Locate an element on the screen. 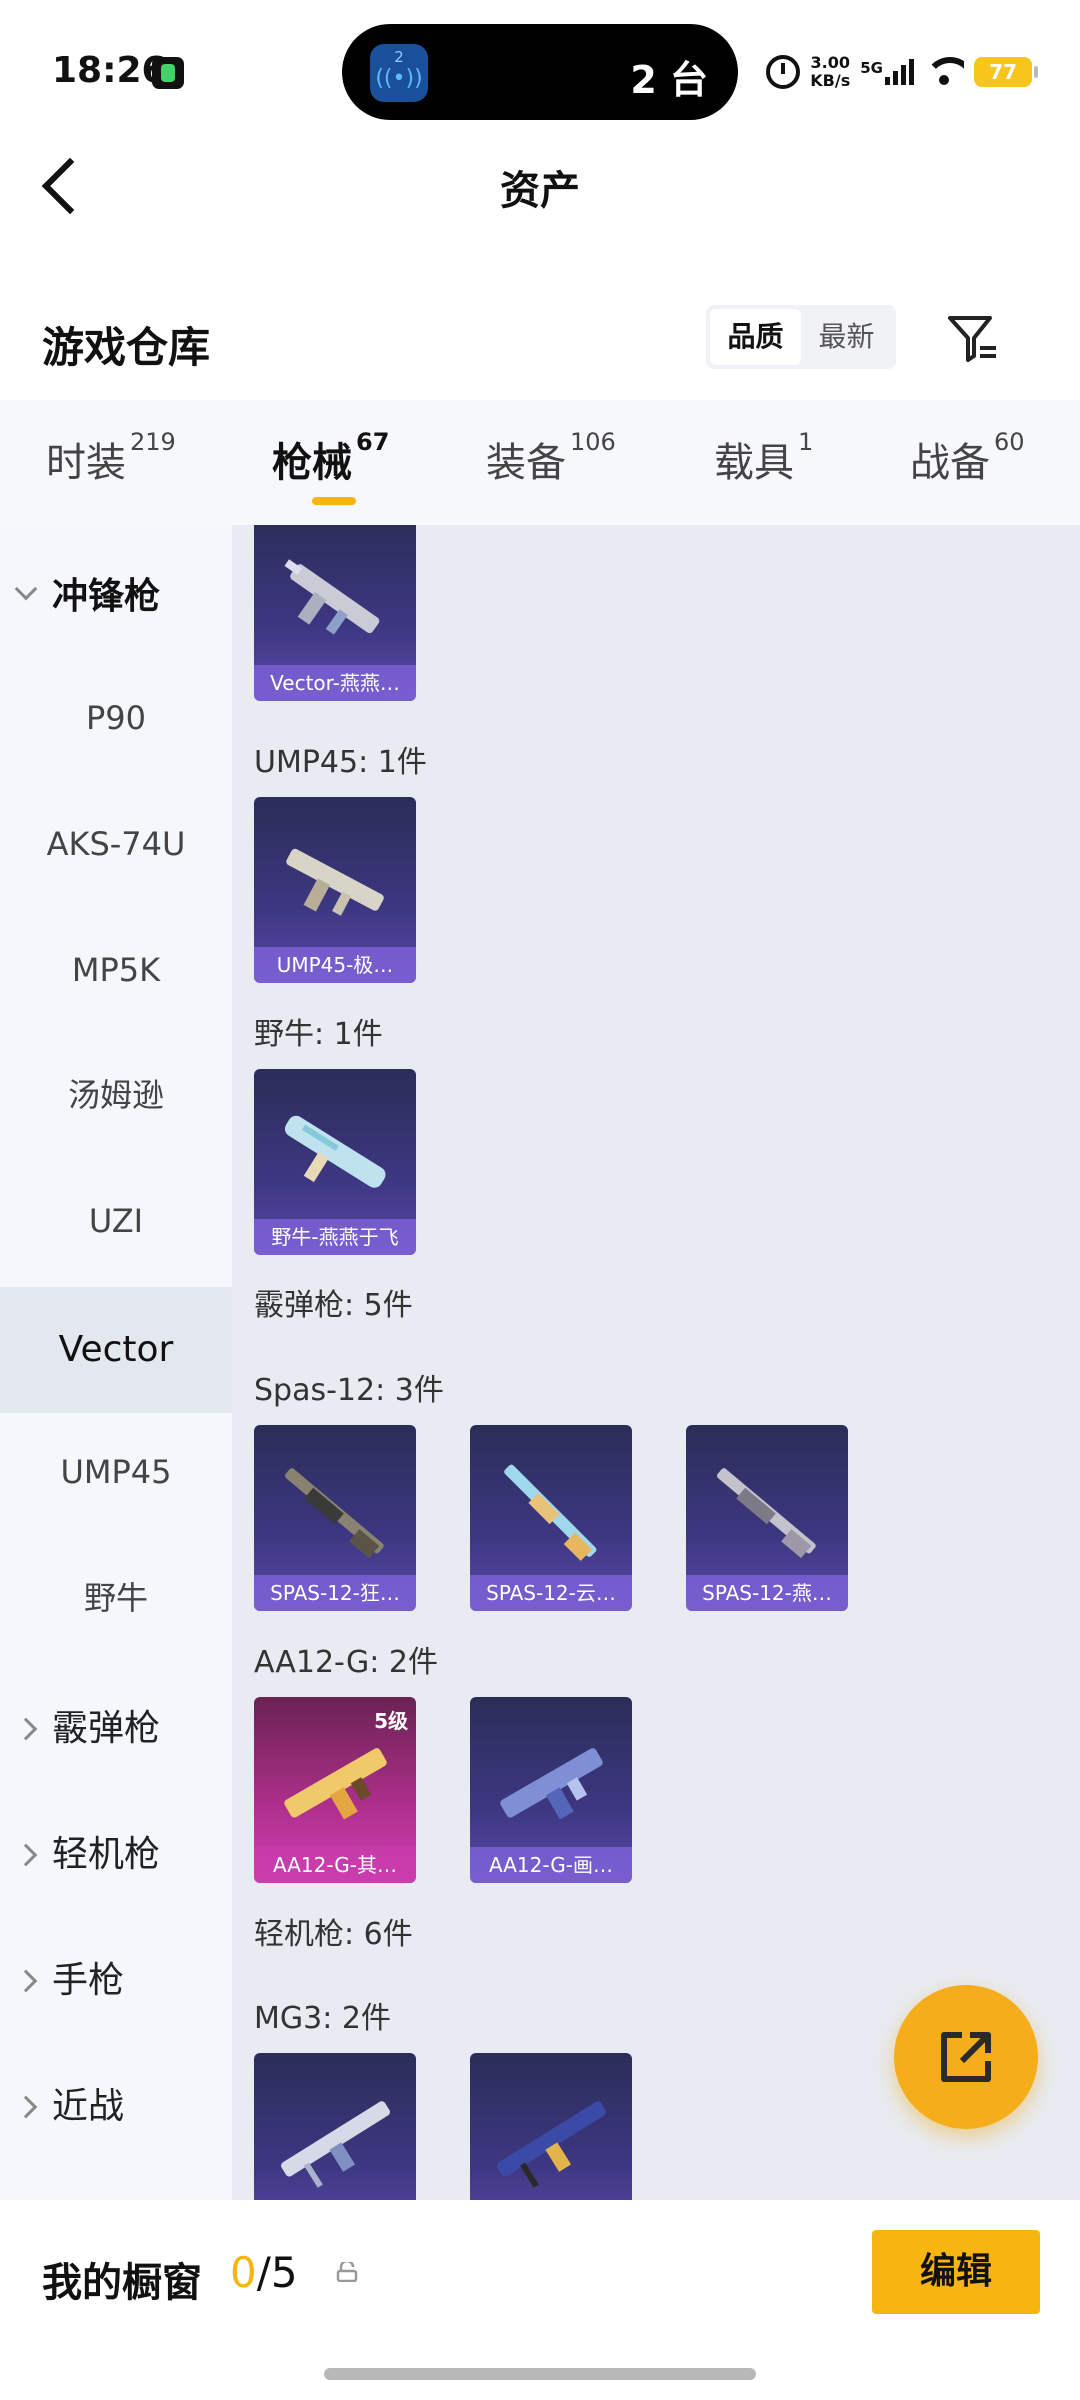  sidebar-item-mp5k: MP5K is located at coordinates (116, 970).